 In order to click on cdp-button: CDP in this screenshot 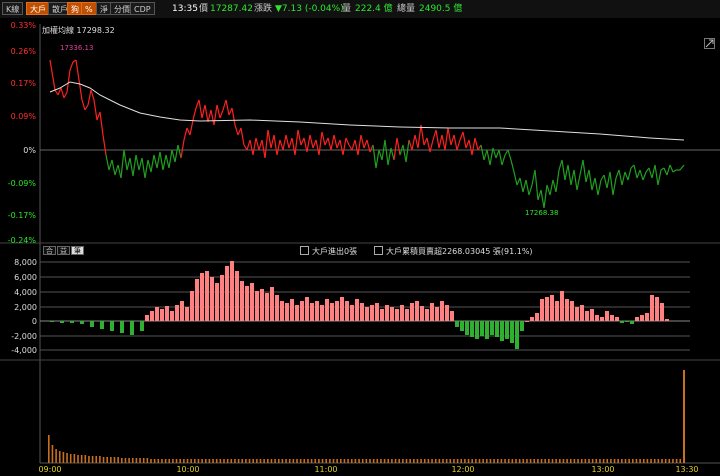, I will do `click(142, 8)`.